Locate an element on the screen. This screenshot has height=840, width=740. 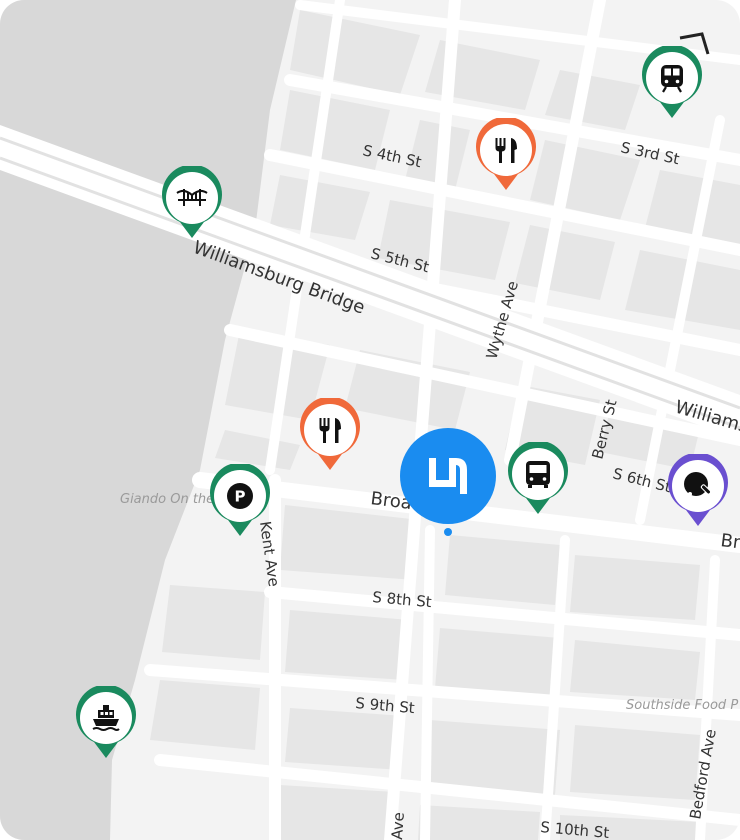
bus-marker is located at coordinates (538, 479).